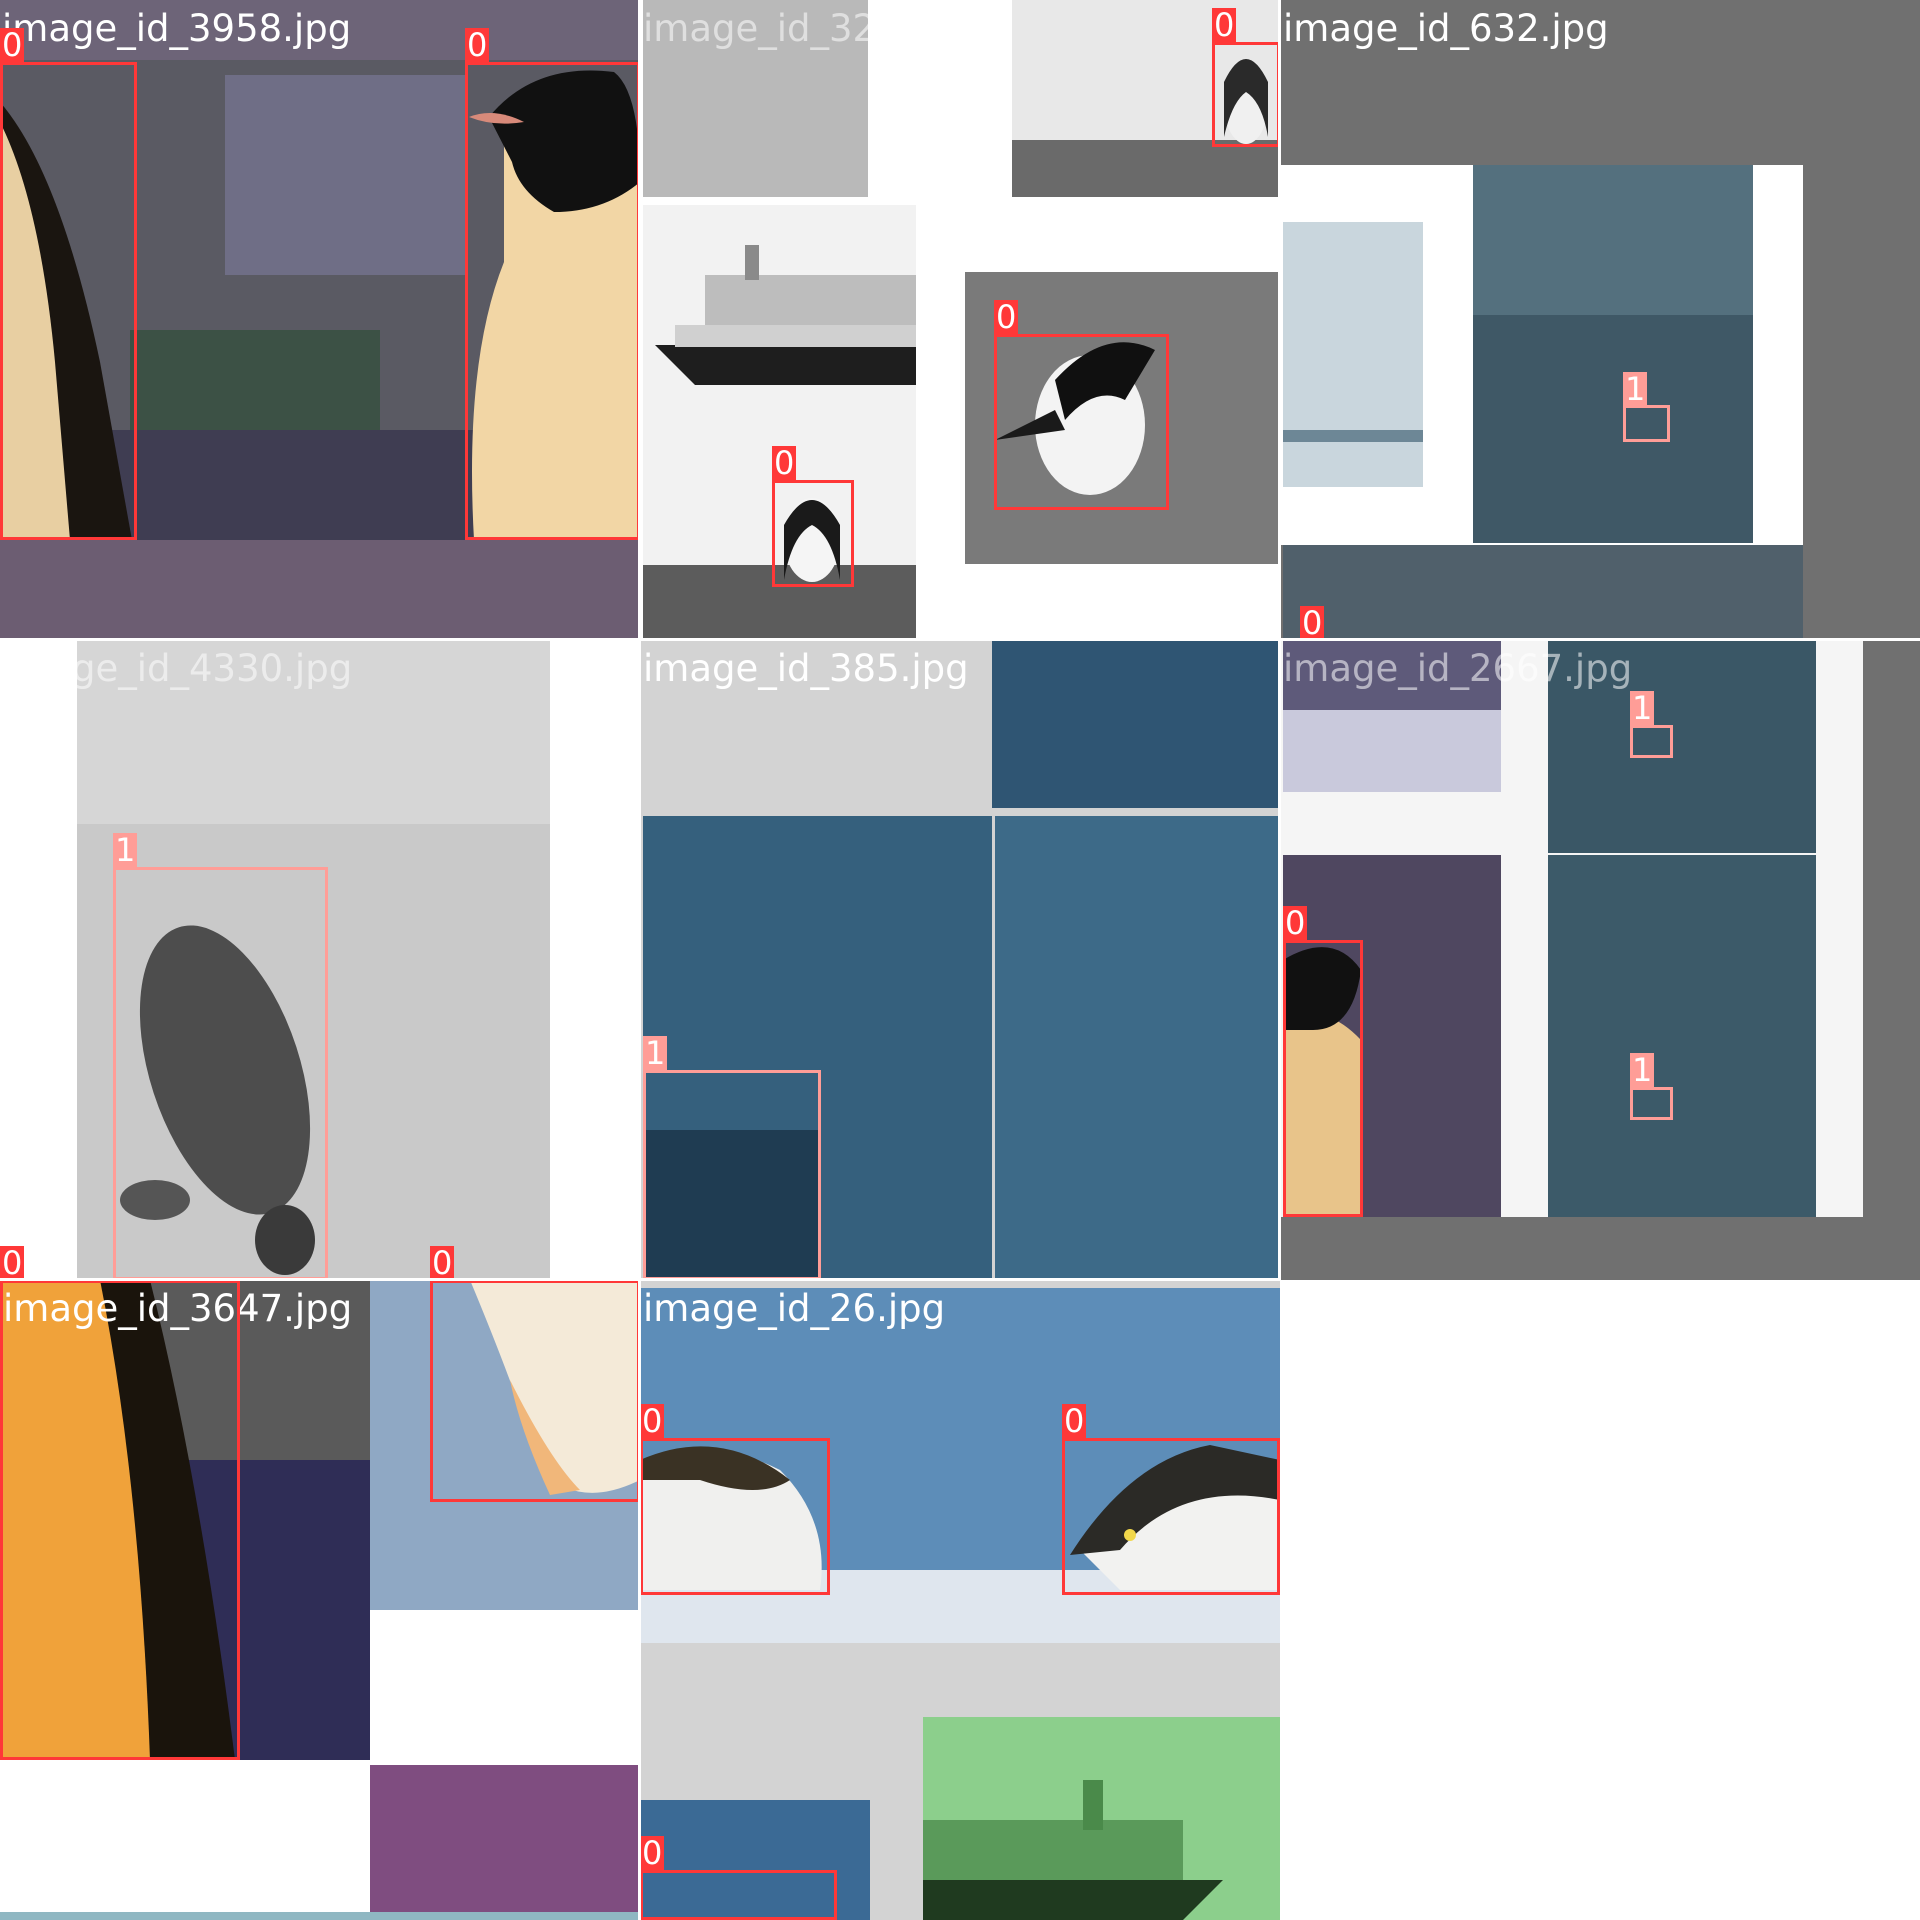 Image resolution: width=1920 pixels, height=1920 pixels. Describe the element at coordinates (178, 668) in the screenshot. I see `image-filename: image_id_4330.jpg` at that location.